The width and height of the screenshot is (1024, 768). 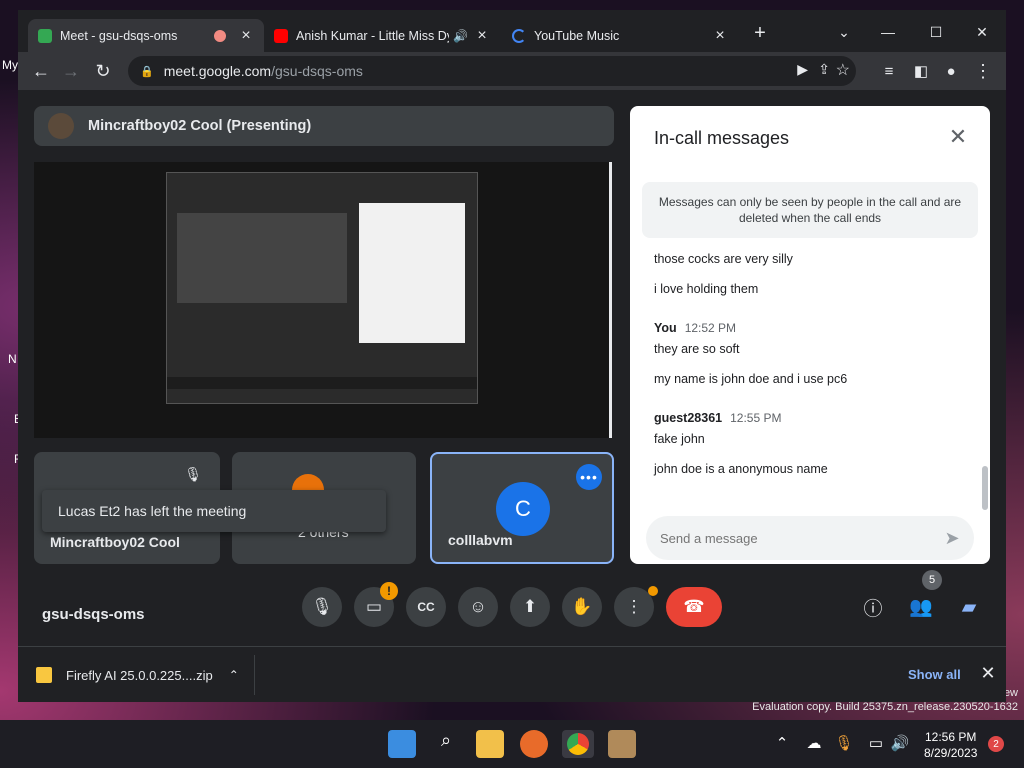 I want to click on people-icon: 👥, so click(x=921, y=607).